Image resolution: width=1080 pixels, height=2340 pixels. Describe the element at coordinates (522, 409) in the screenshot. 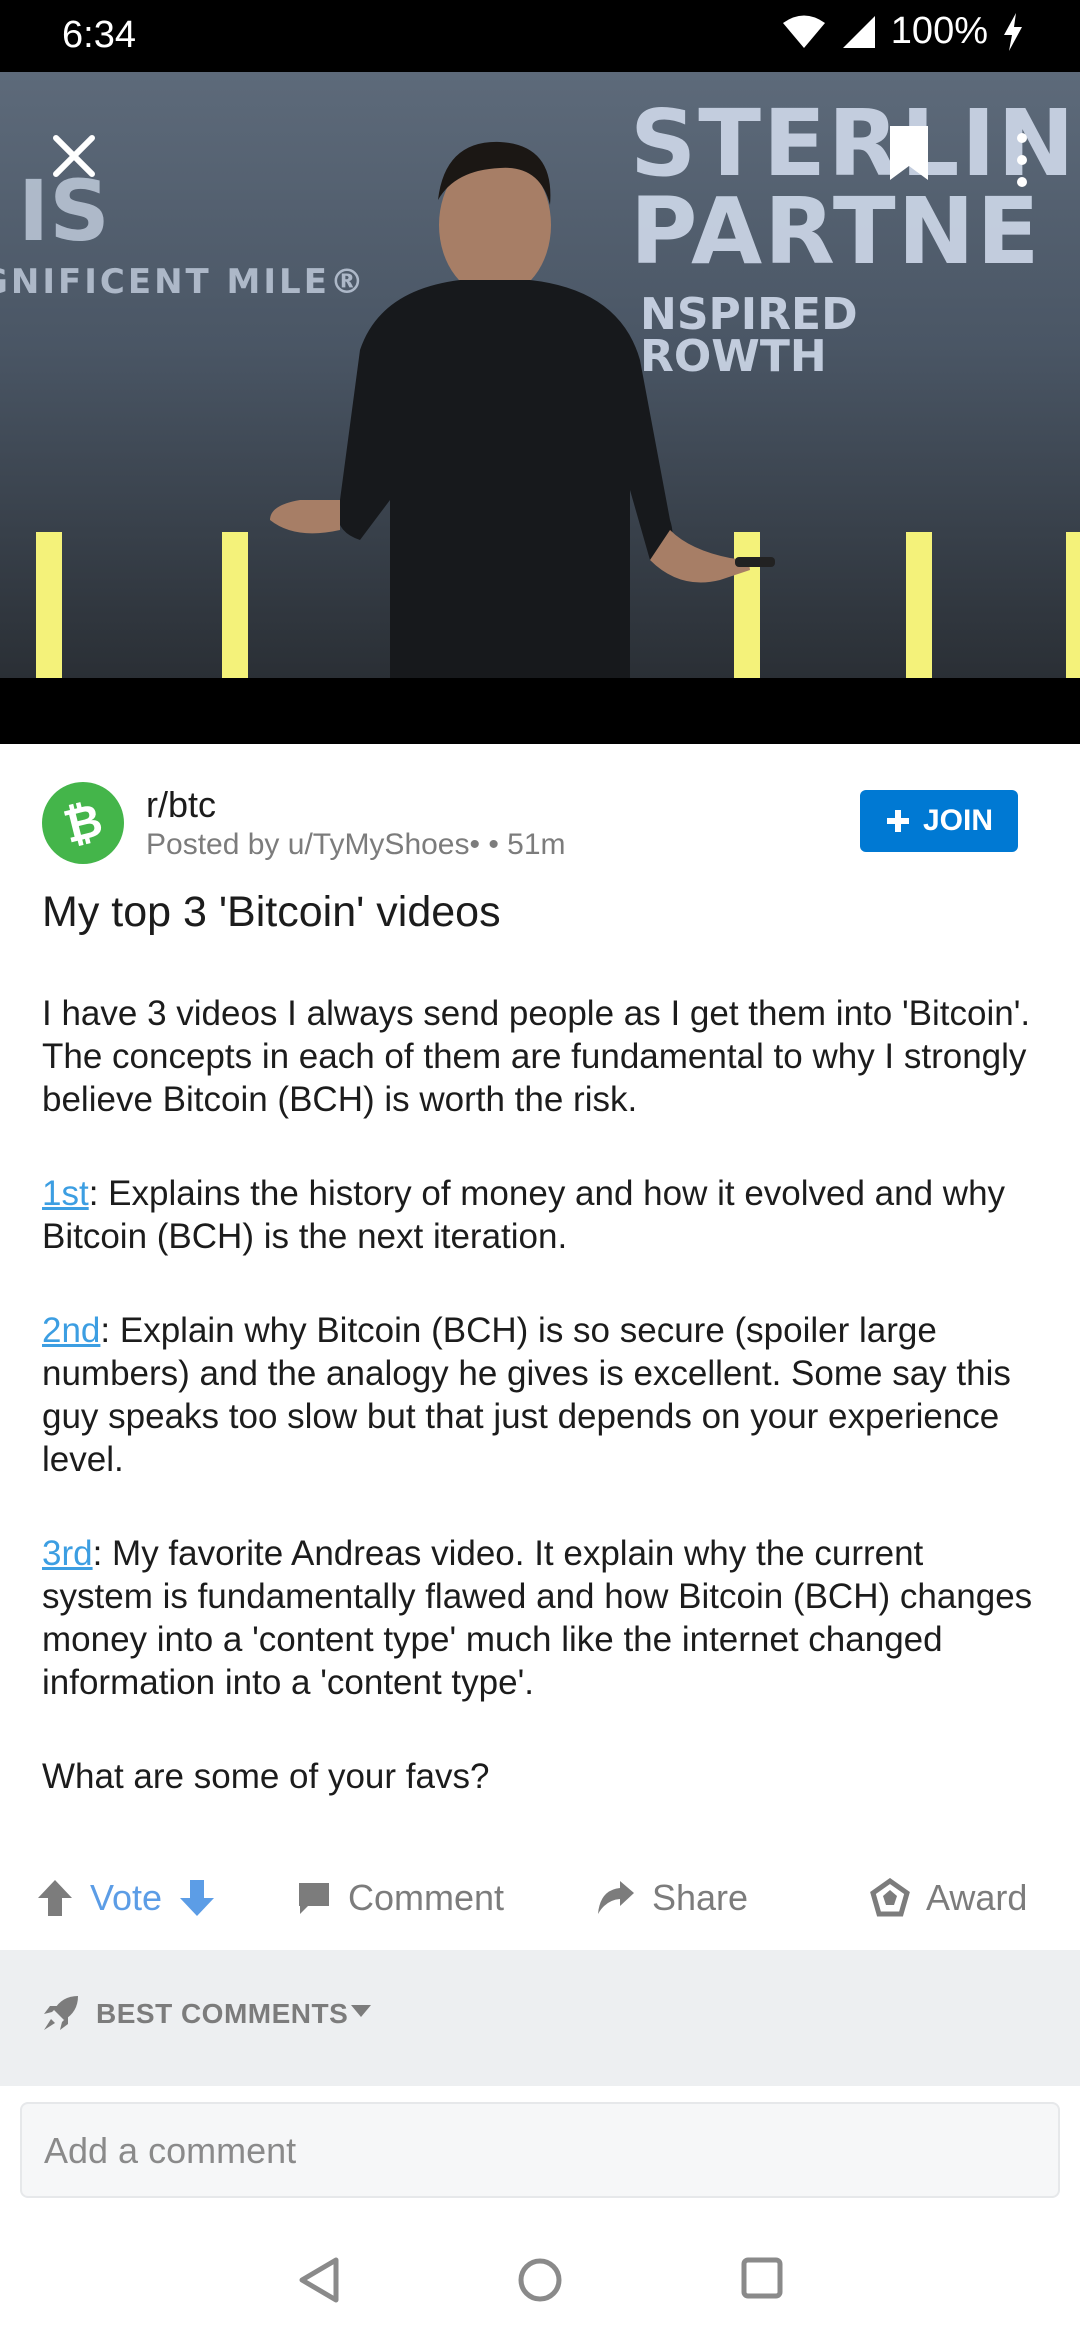

I see `speaker-figure` at that location.